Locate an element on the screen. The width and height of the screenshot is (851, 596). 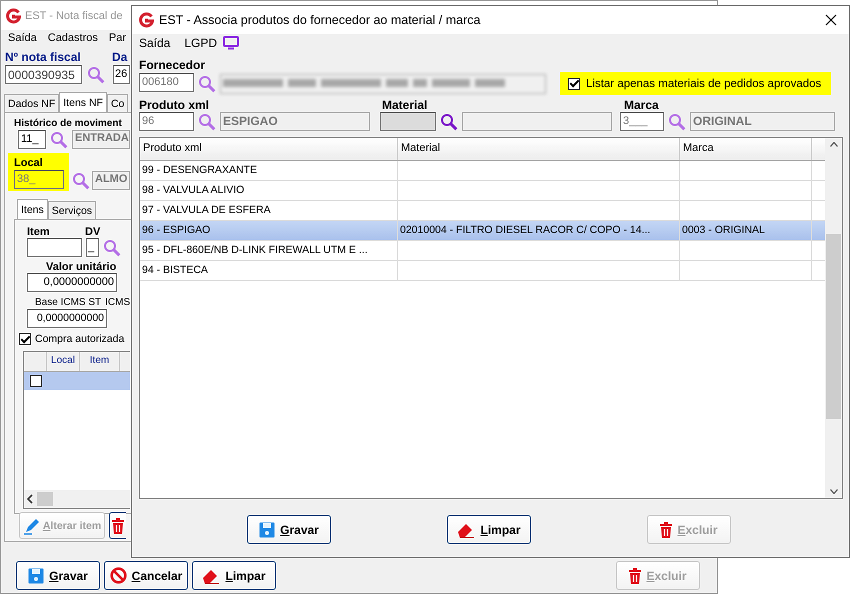
field-label: Local is located at coordinates (28, 163).